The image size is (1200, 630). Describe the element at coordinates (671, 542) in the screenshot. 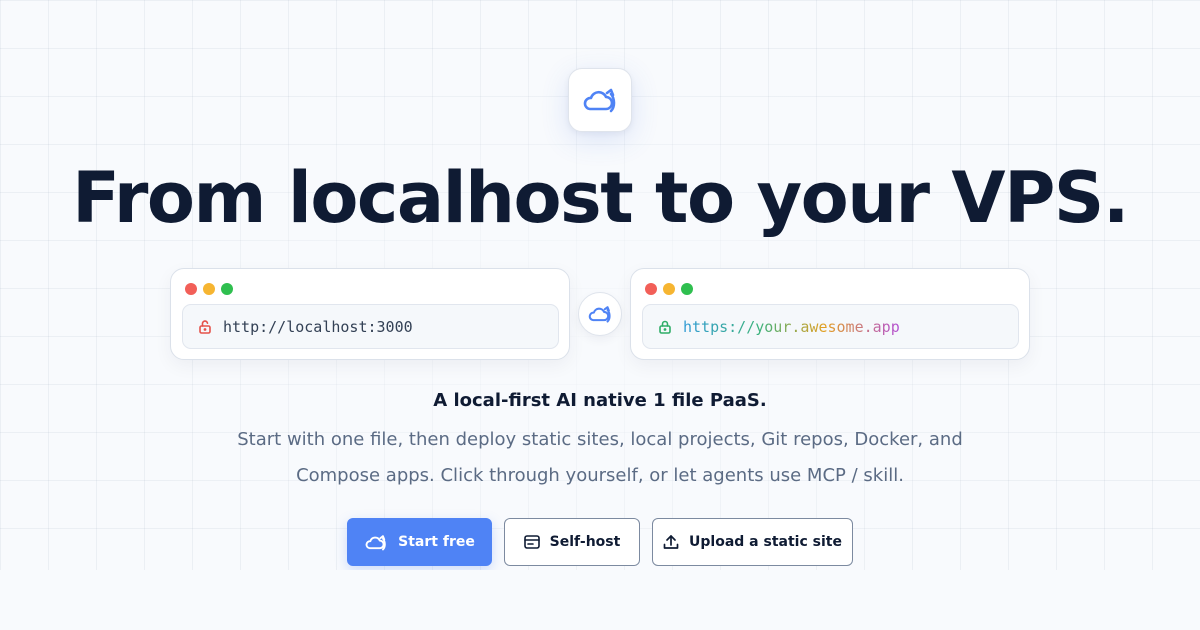

I see `upload-icon` at that location.